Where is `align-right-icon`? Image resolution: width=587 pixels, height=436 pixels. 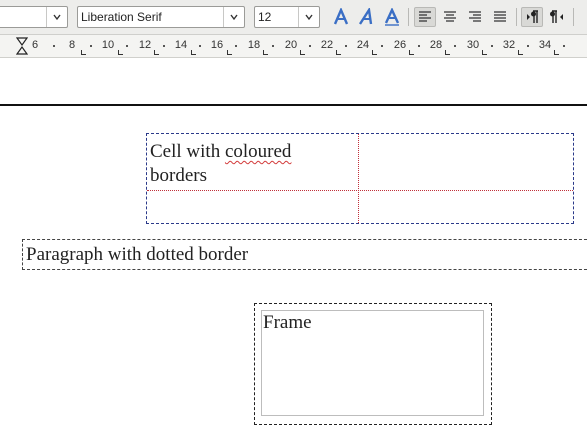
align-right-icon is located at coordinates (475, 16).